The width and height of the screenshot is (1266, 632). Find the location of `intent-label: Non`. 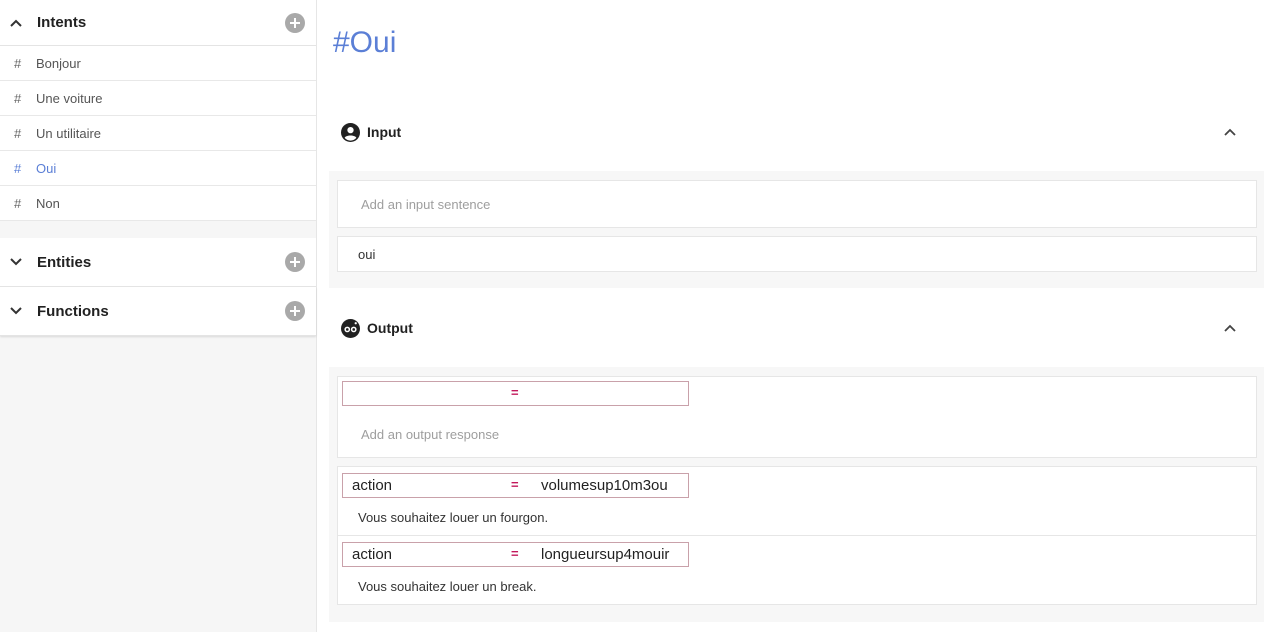

intent-label: Non is located at coordinates (48, 203).